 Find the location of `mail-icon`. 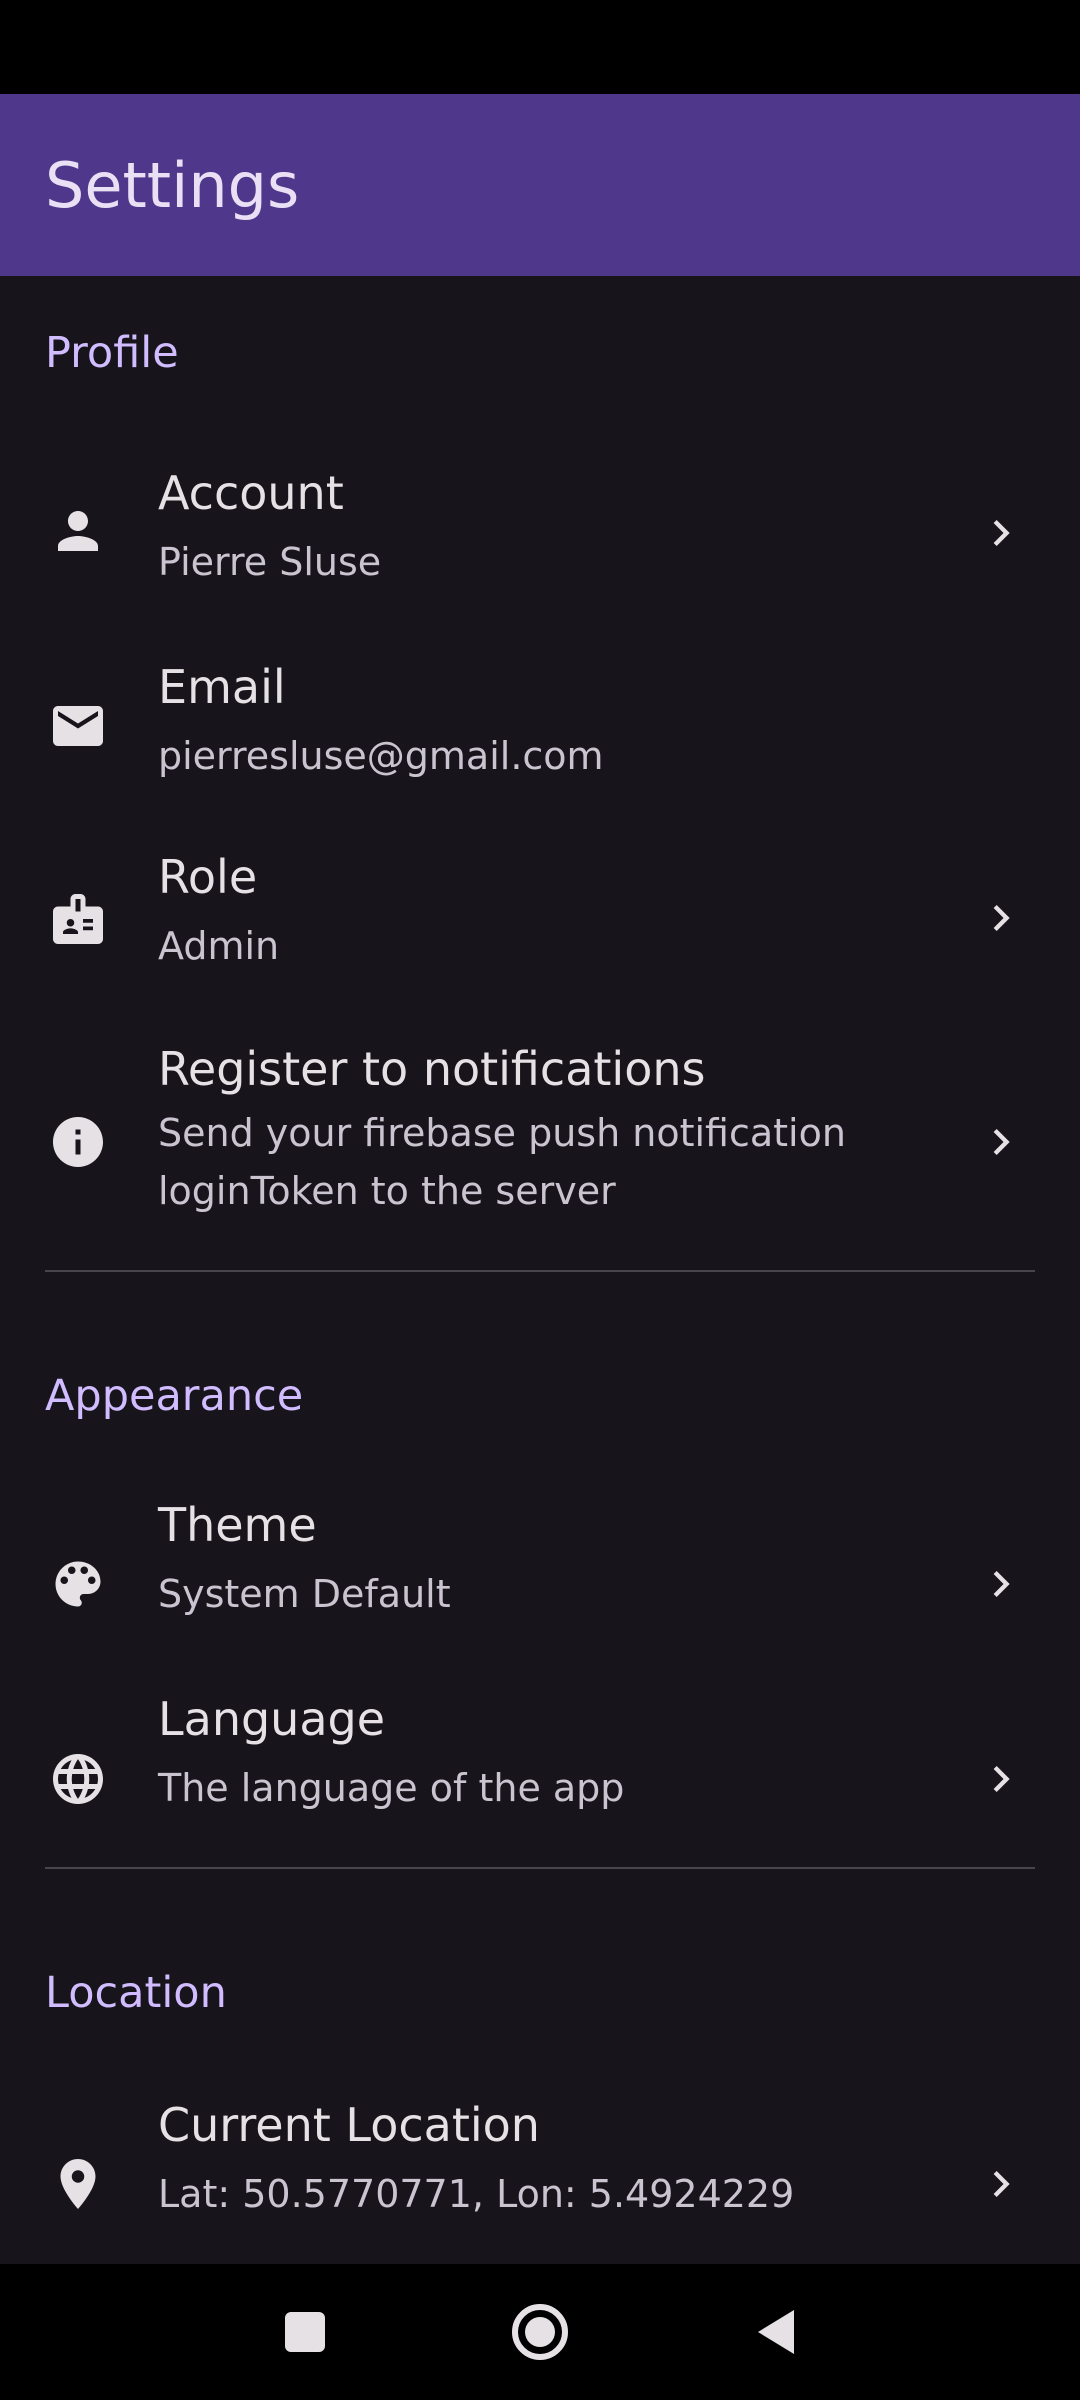

mail-icon is located at coordinates (78, 726).